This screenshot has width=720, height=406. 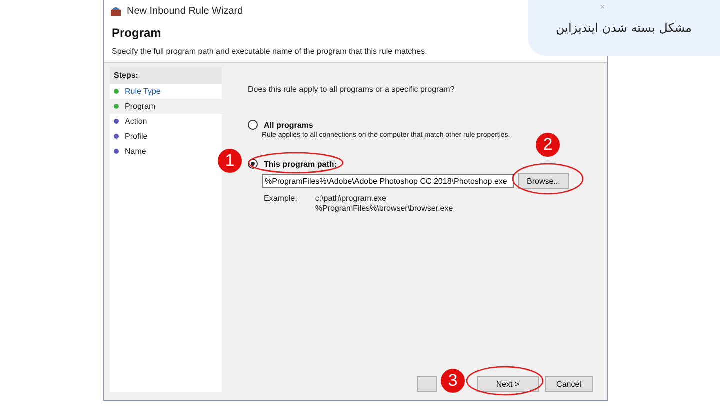 What do you see at coordinates (140, 106) in the screenshot?
I see `step-label: Program` at bounding box center [140, 106].